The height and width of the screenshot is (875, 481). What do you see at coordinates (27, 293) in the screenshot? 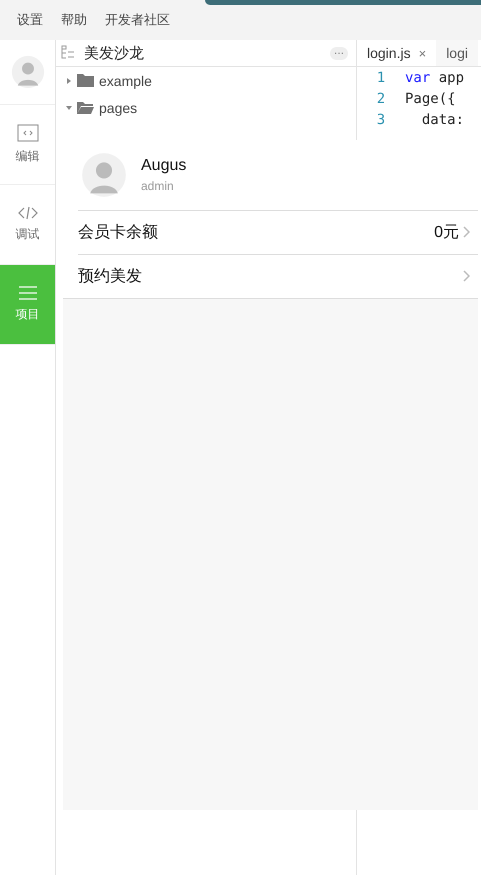
I see `menu-icon` at bounding box center [27, 293].